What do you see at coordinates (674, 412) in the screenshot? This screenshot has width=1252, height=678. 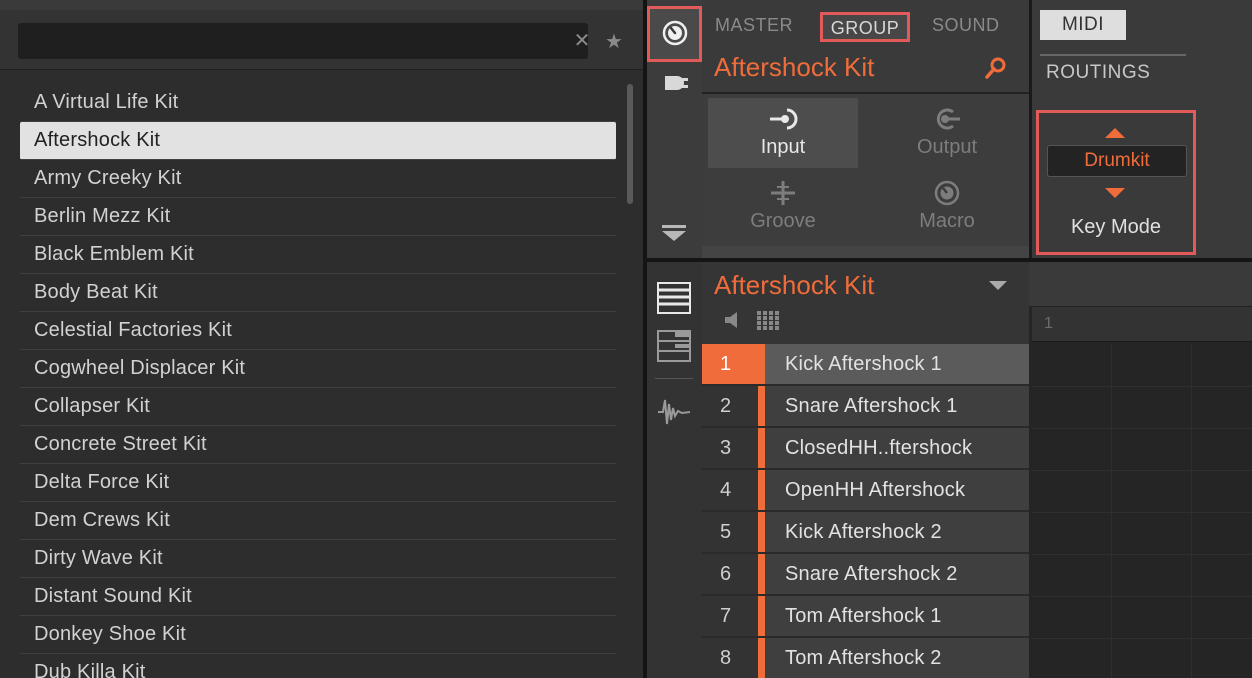 I see `waveform-icon` at bounding box center [674, 412].